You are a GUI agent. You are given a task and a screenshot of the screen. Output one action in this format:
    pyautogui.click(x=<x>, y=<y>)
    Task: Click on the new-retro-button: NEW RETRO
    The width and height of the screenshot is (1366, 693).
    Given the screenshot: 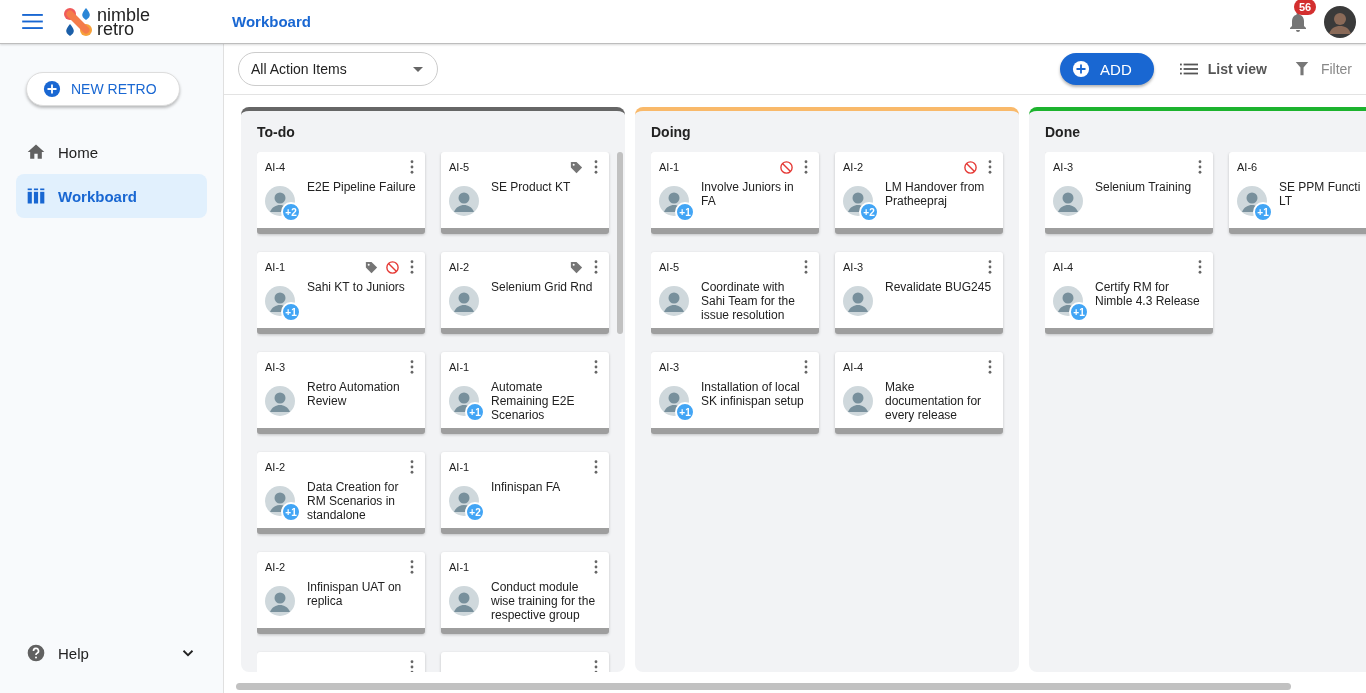 What is the action you would take?
    pyautogui.click(x=103, y=89)
    